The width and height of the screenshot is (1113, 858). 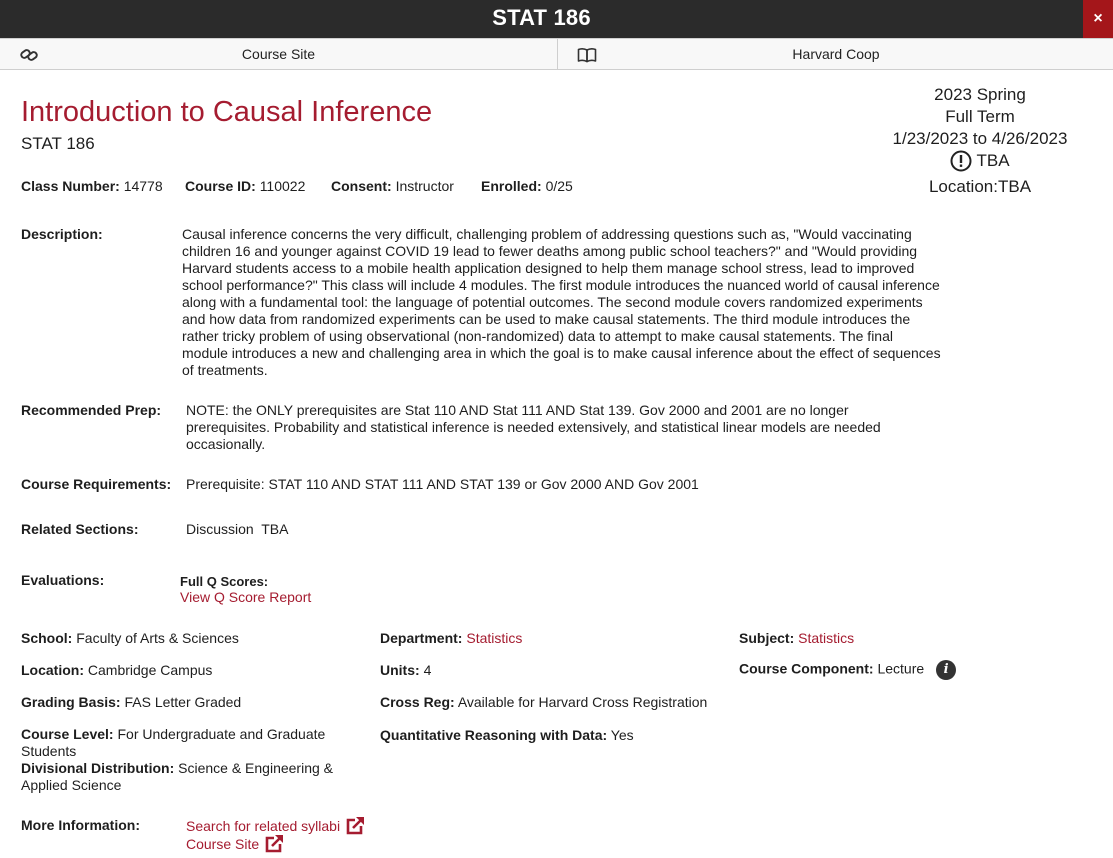 I want to click on term-semester: 2023 Spring, so click(x=980, y=94).